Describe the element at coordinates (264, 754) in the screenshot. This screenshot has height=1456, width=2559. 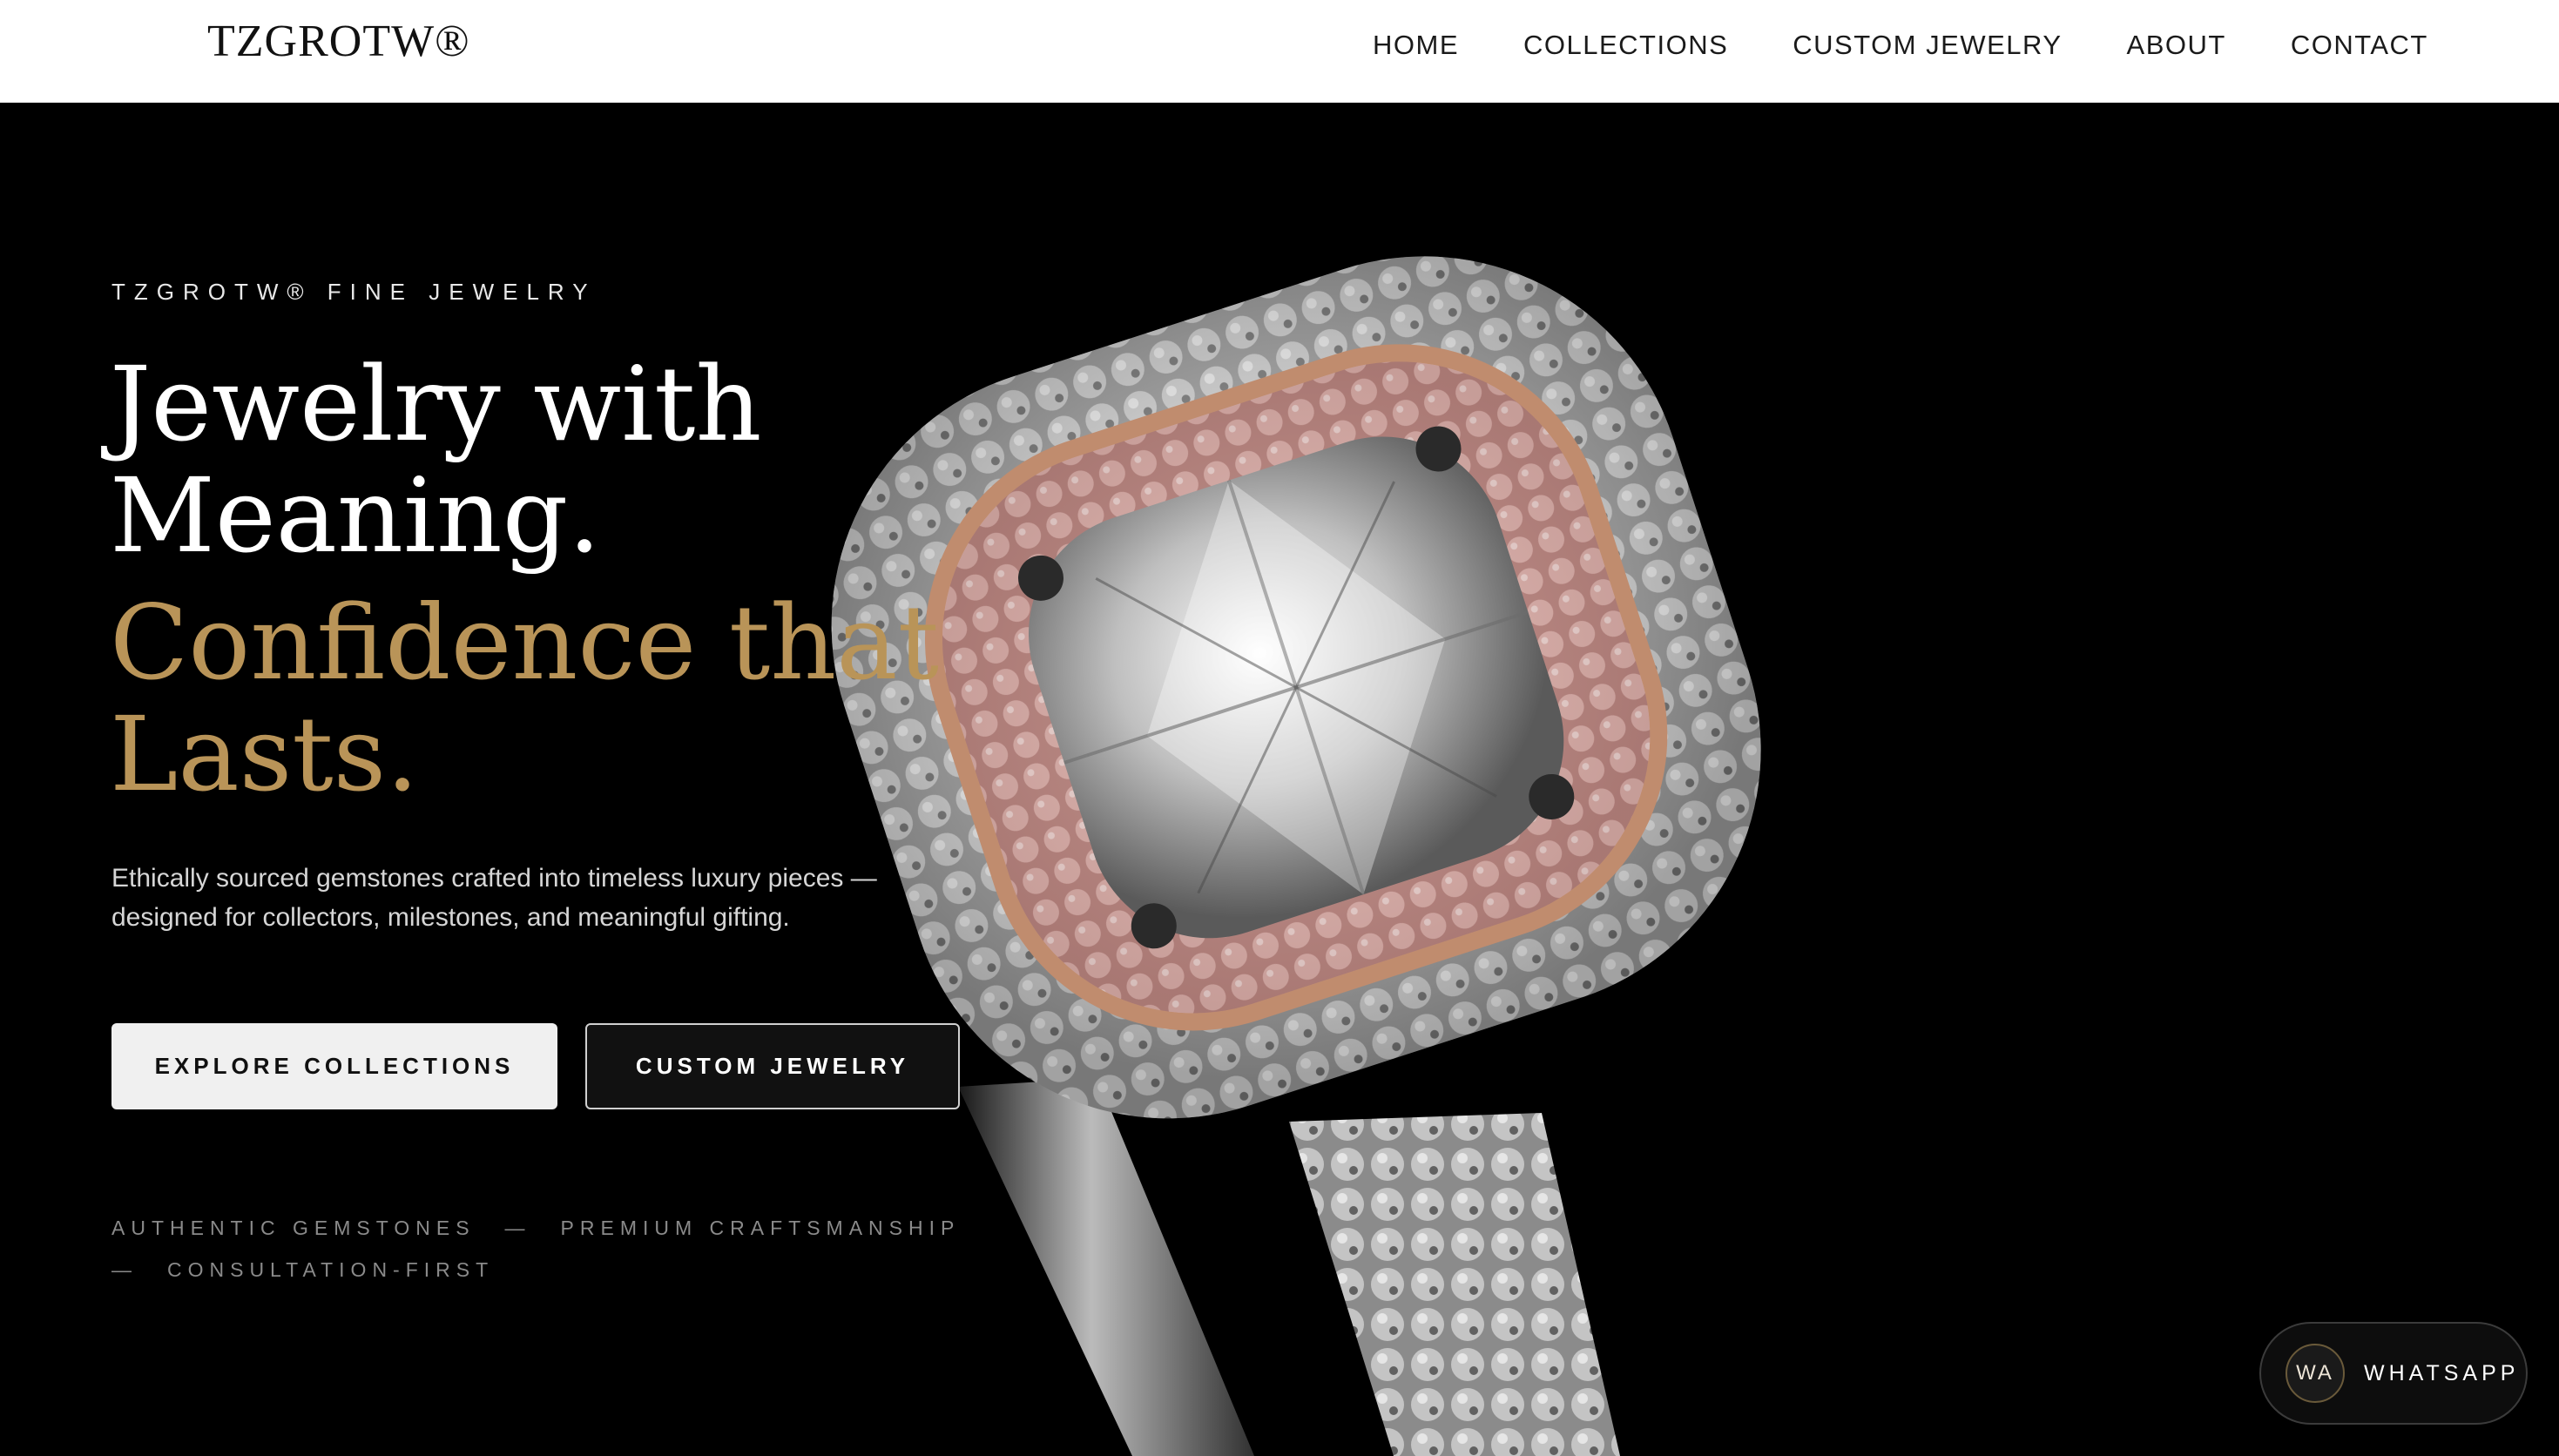
I see `hero-accent-line-2: Lasts.` at that location.